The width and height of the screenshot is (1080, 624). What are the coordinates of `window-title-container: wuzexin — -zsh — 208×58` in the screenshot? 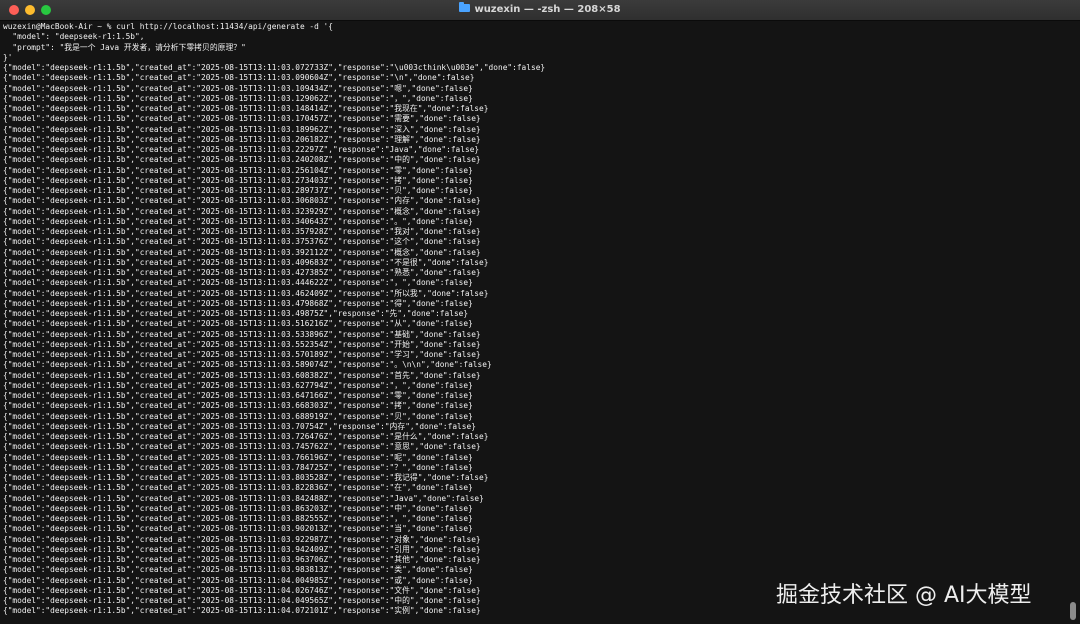 It's located at (540, 9).